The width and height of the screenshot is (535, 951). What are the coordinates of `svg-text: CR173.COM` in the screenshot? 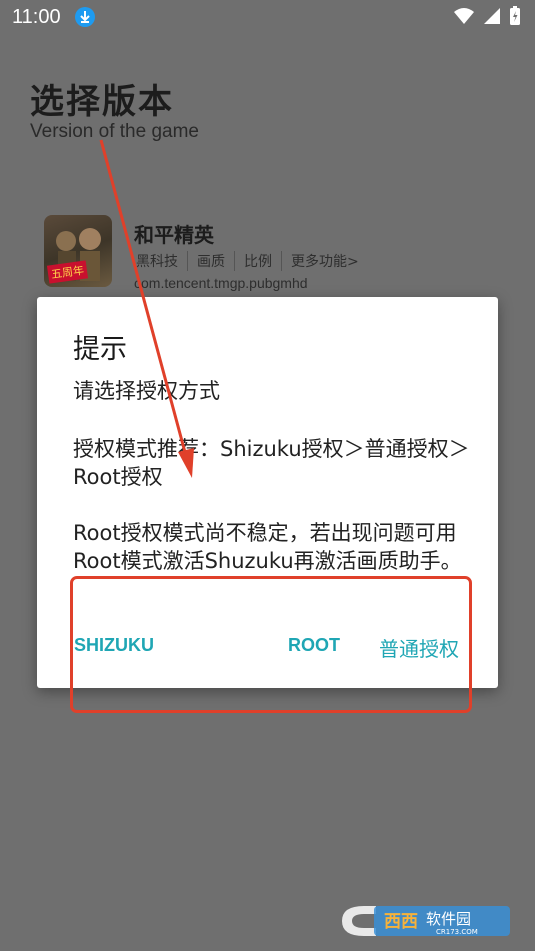 It's located at (457, 932).